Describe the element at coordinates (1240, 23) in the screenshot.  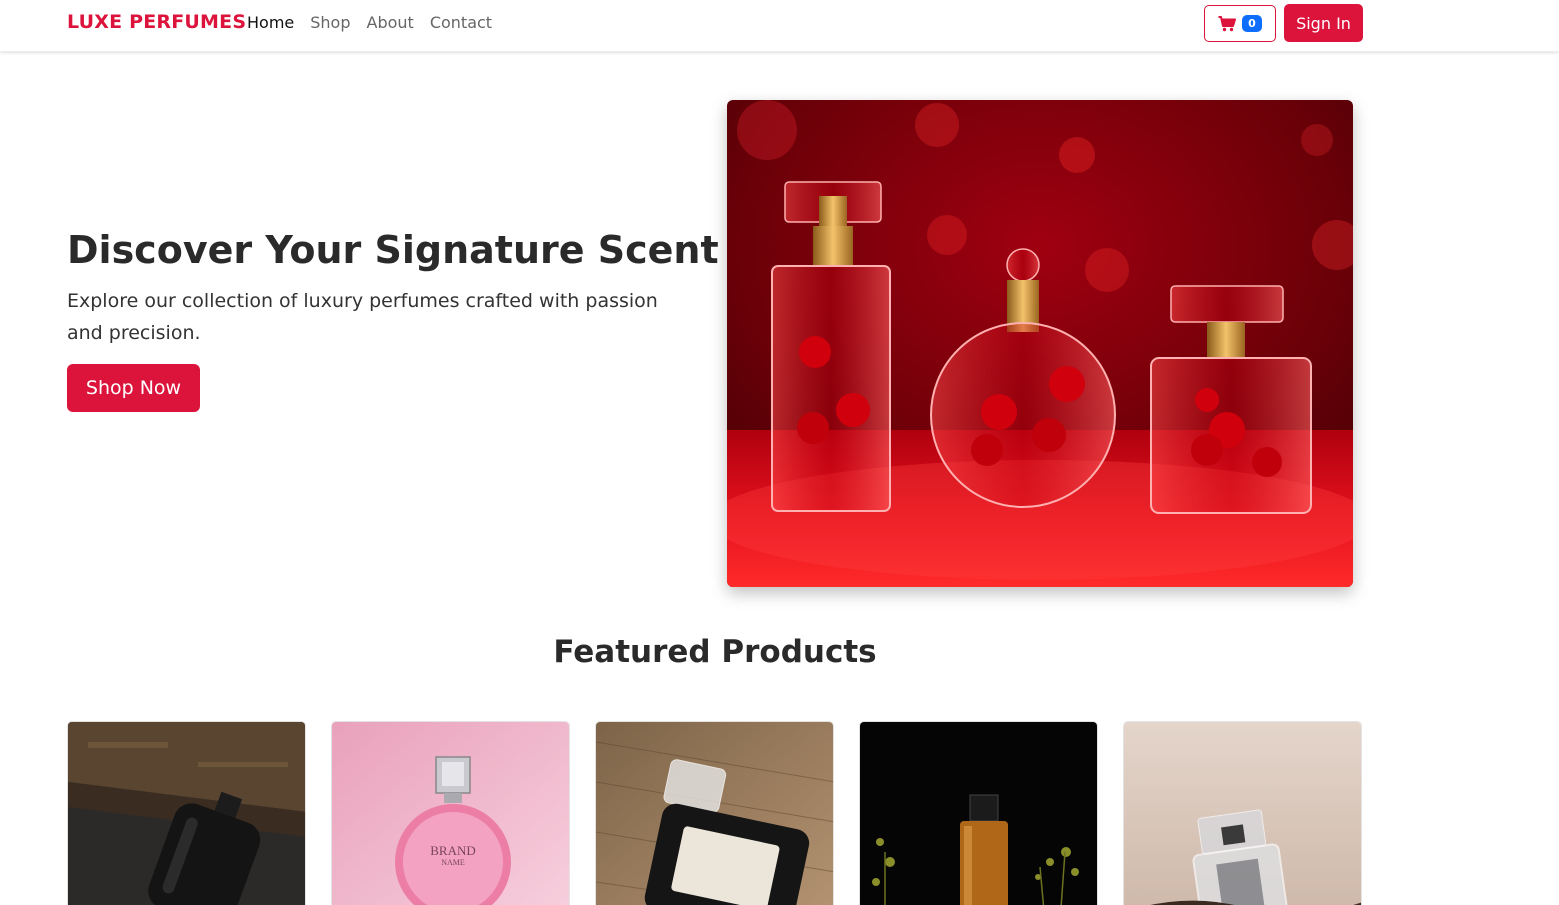
I see `cart-button: 0` at that location.